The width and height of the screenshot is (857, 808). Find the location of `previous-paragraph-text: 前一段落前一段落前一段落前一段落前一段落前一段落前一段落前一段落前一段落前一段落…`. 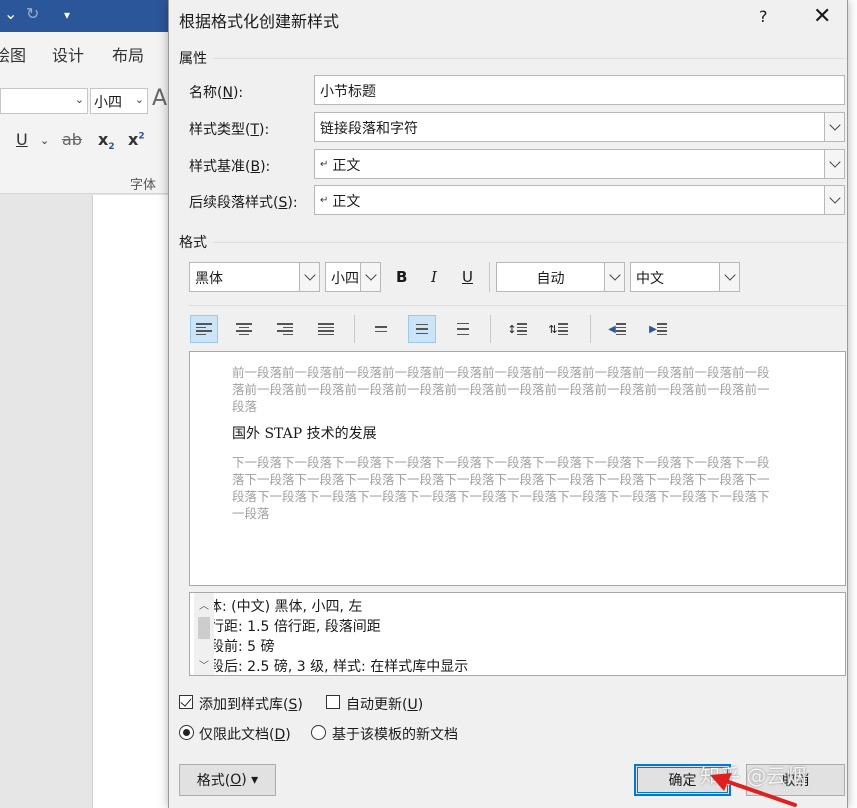

previous-paragraph-text: 前一段落前一段落前一段落前一段落前一段落前一段落前一段落前一段落前一段落前一段落… is located at coordinates (501, 389).